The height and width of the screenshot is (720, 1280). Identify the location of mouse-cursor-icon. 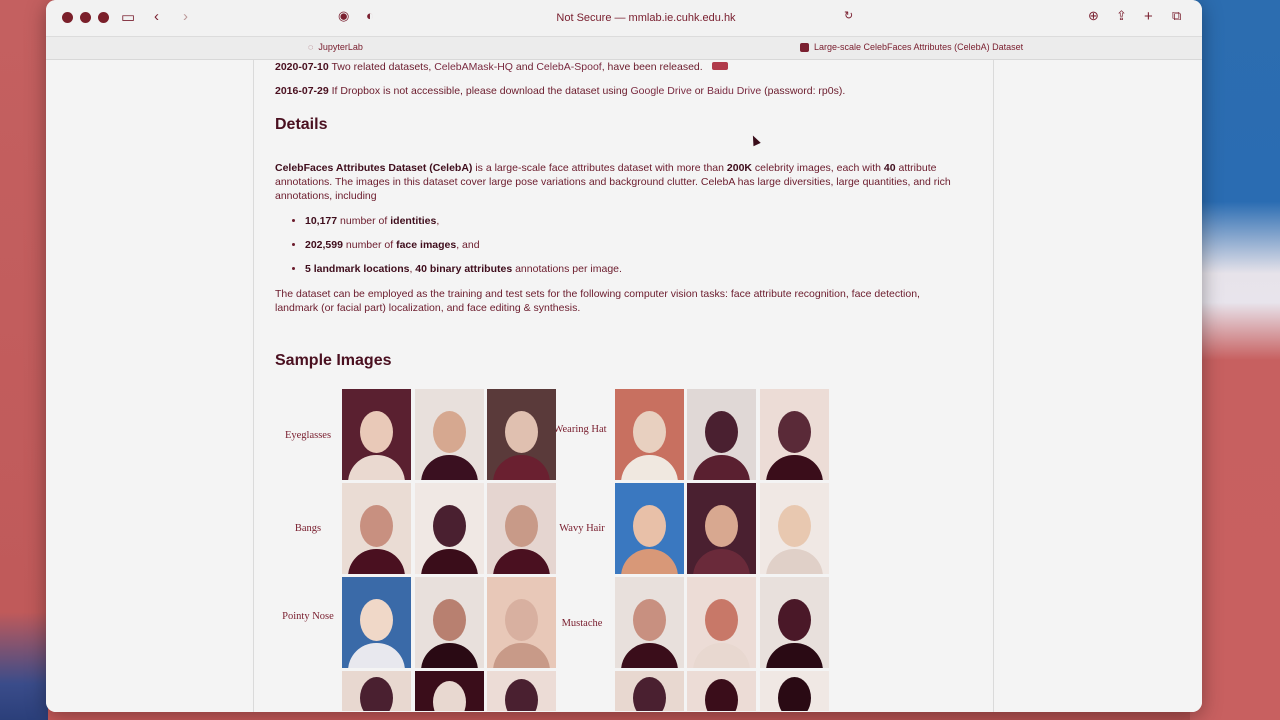
(755, 140).